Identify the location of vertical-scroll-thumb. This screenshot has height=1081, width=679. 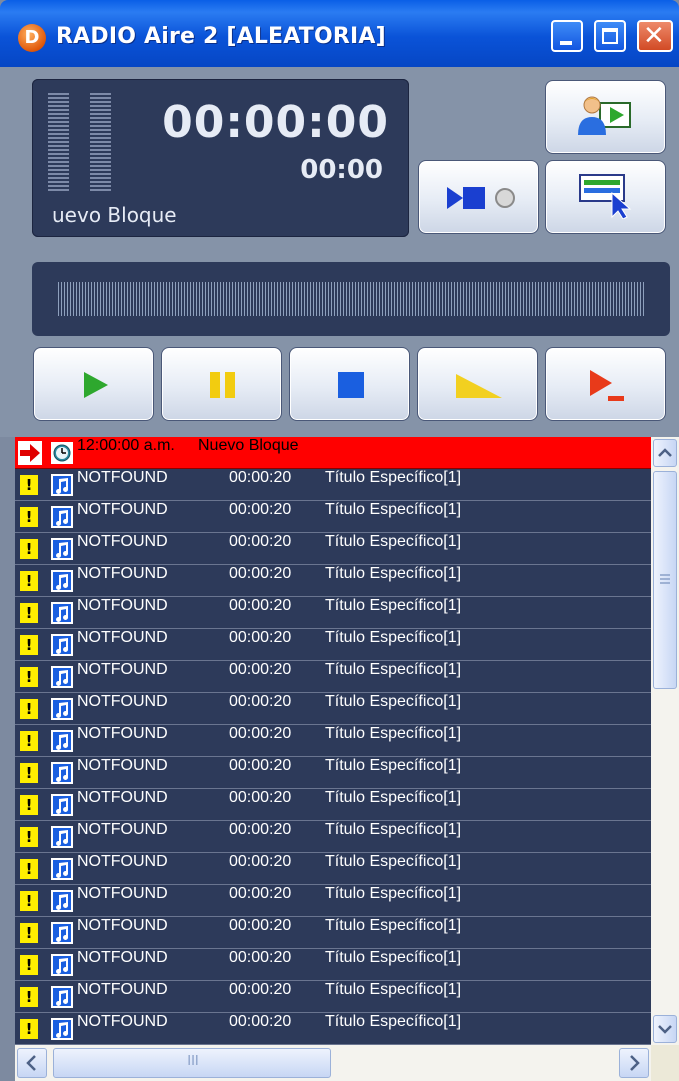
(665, 580).